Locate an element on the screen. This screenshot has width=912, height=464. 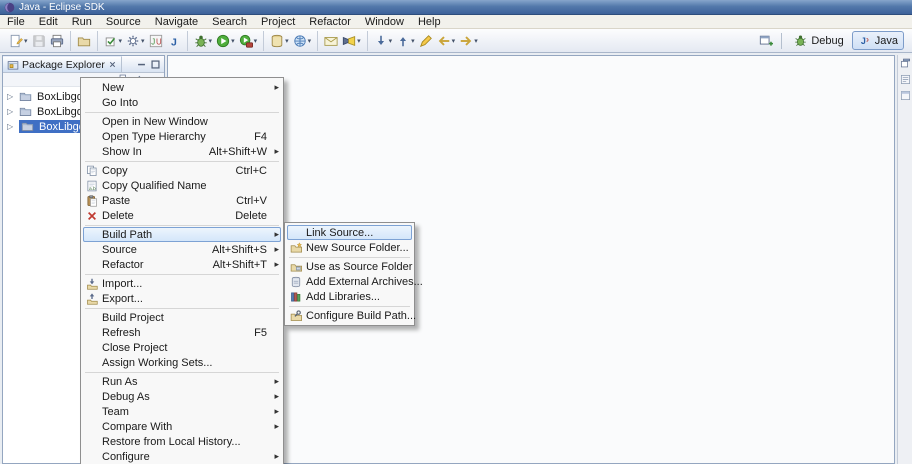
menu-item-label: Delete is located at coordinates (118, 215).